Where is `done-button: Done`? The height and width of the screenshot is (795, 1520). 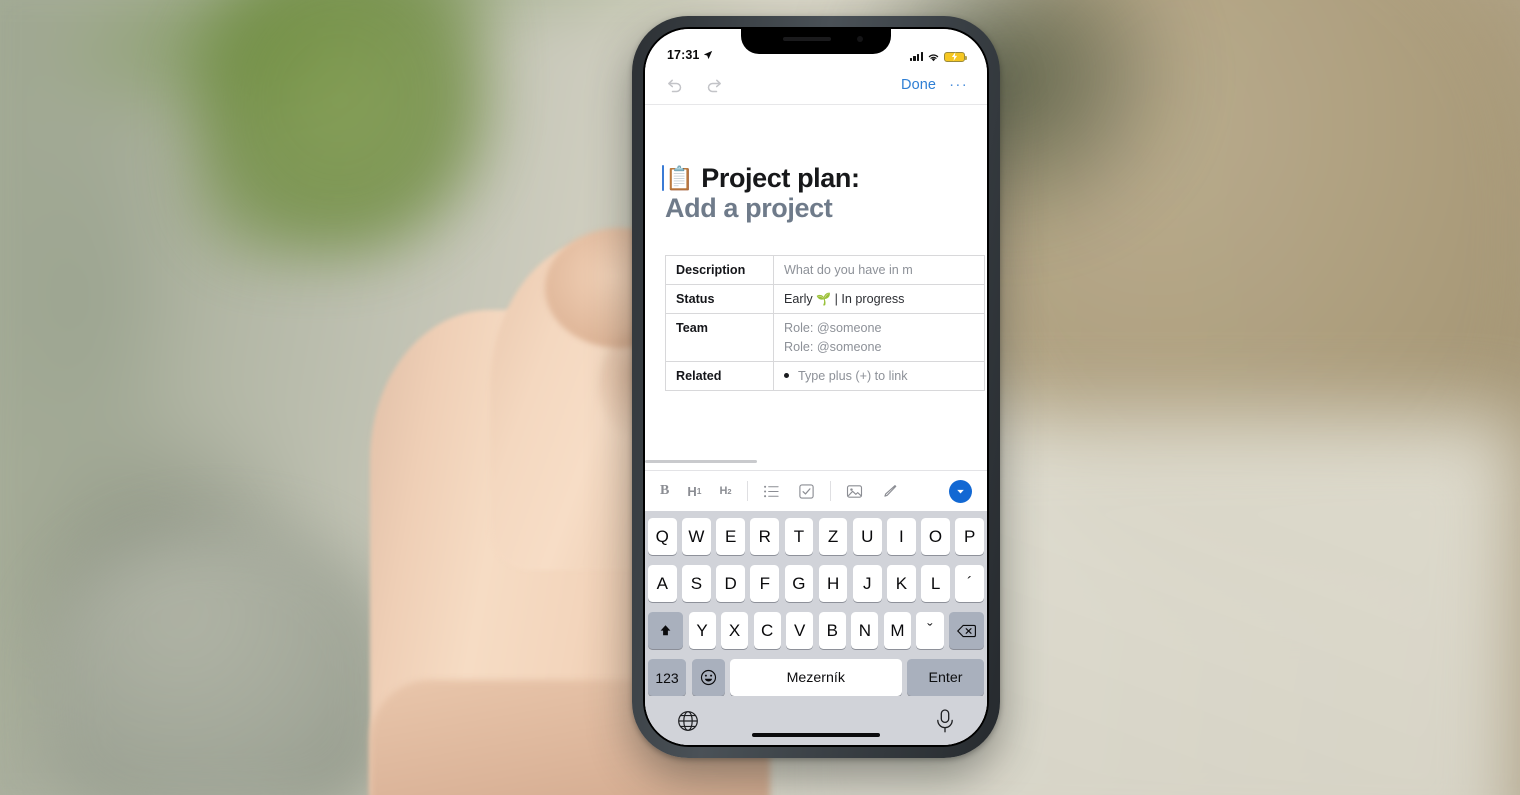 done-button: Done is located at coordinates (918, 85).